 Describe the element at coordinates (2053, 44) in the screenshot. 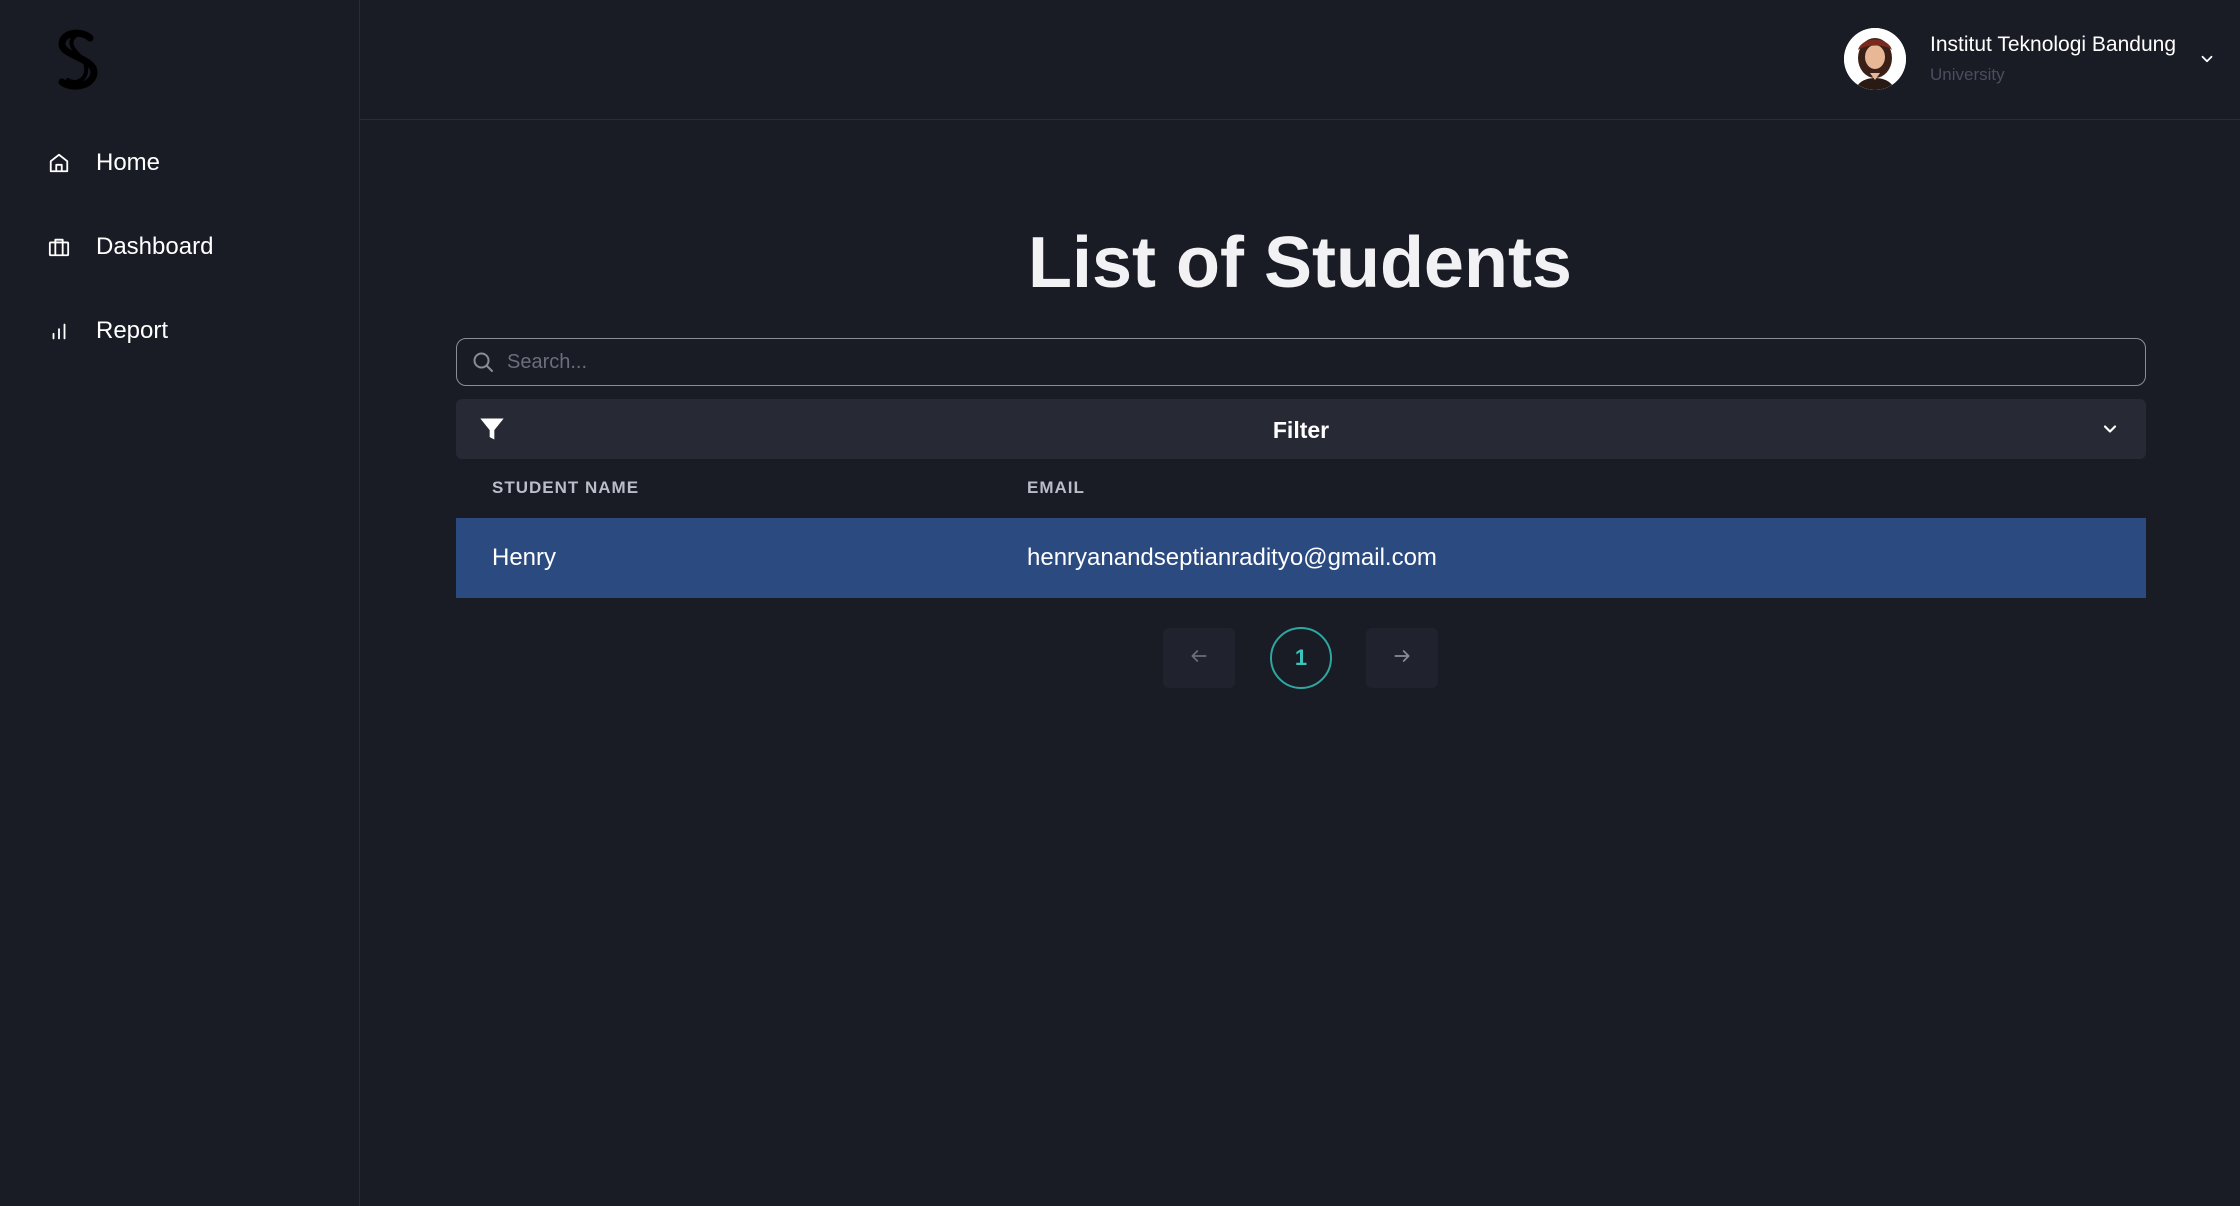

I see `user-name: Institut Teknologi Bandung` at that location.